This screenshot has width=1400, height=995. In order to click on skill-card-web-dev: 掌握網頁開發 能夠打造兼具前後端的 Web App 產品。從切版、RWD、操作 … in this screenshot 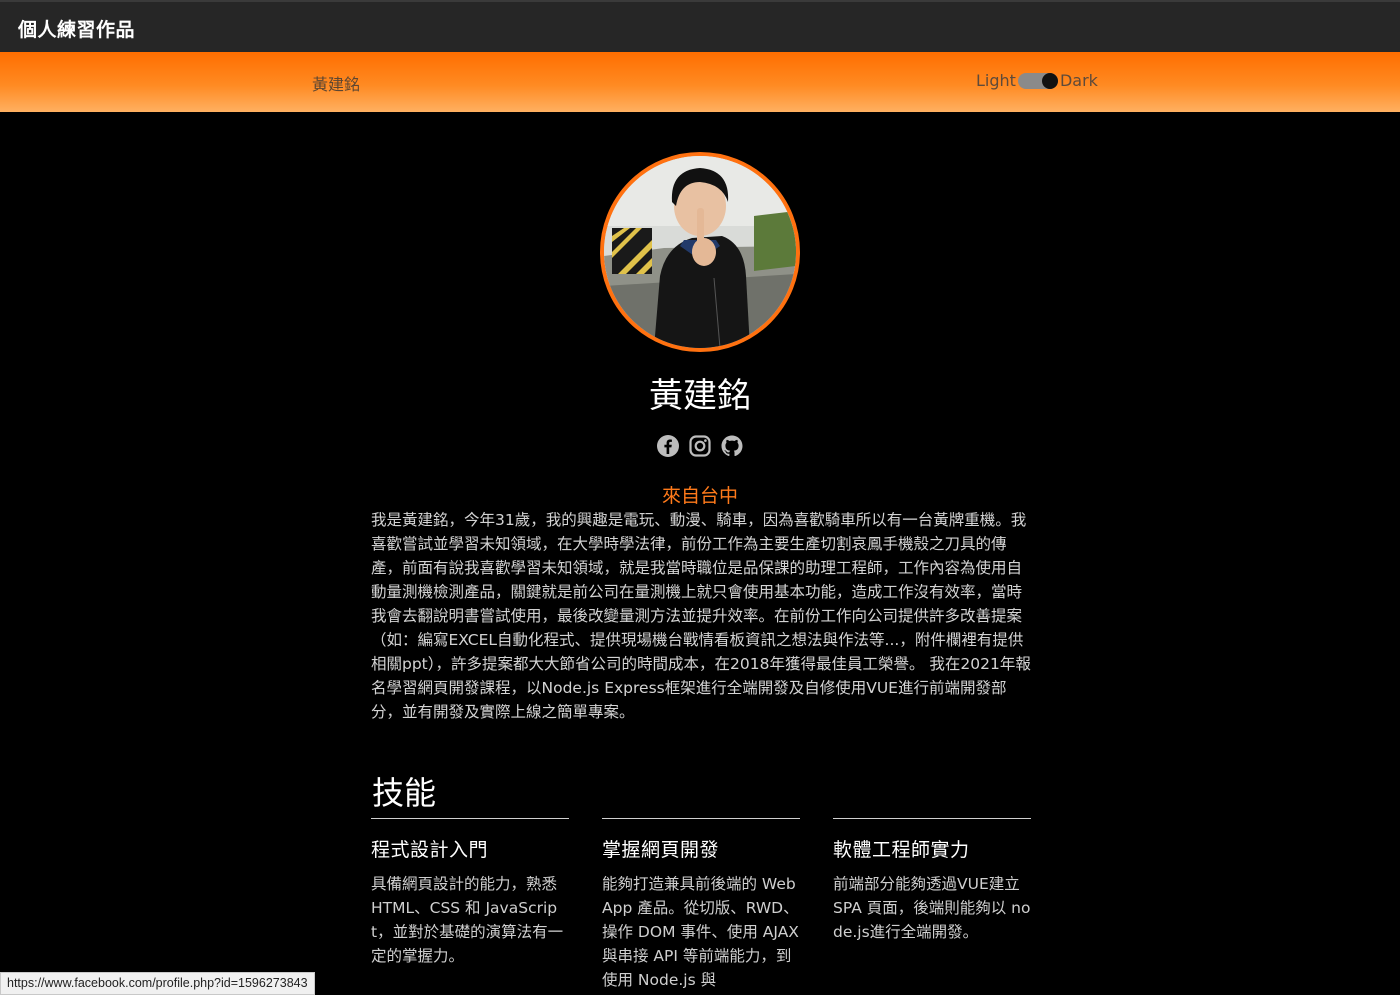, I will do `click(701, 905)`.